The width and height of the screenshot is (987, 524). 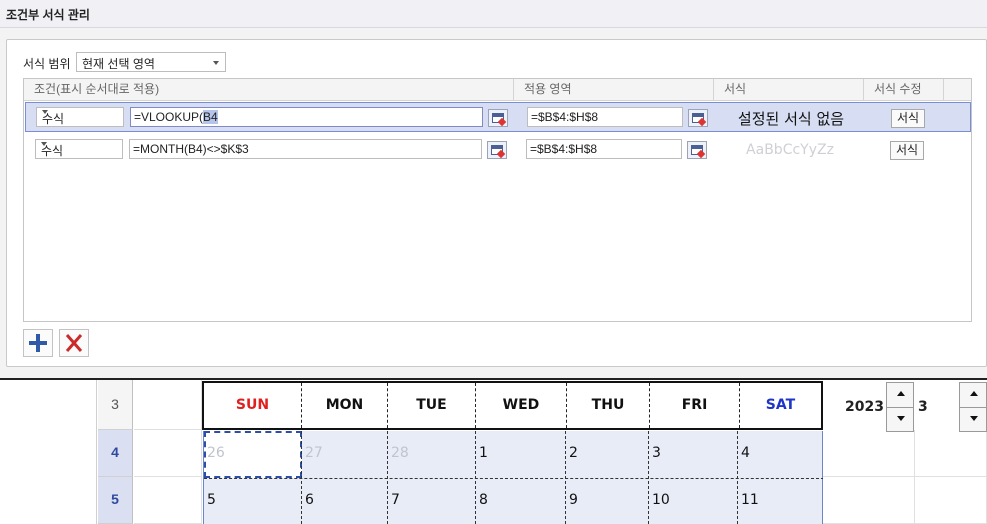 What do you see at coordinates (513, 477) in the screenshot?
I see `calendar-body: 26 27 28 1 2 3 4 5 6 7 8 9 10 11` at bounding box center [513, 477].